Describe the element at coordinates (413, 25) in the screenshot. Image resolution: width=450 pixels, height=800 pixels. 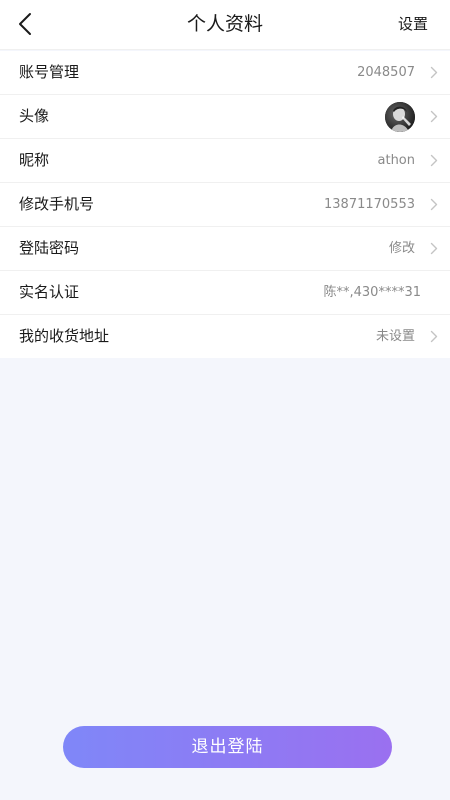
I see `settings-link: 设置` at that location.